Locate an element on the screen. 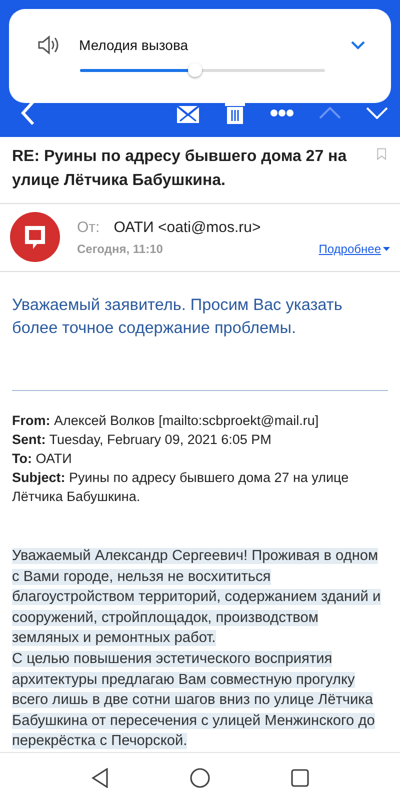 Image resolution: width=400 pixels, height=800 pixels. body-paragraph: Уважаемый Александр Сергеевич! Проживая в одном с Вами городе, нельзя не восхититься благоустройством территорий, содержанием зданий и сооружений, стройплощадок, производством земляных и ремонтных работ. is located at coordinates (197, 597).